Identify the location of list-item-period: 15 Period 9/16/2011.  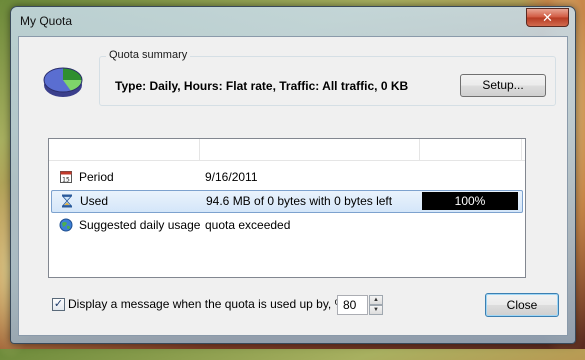
(287, 177).